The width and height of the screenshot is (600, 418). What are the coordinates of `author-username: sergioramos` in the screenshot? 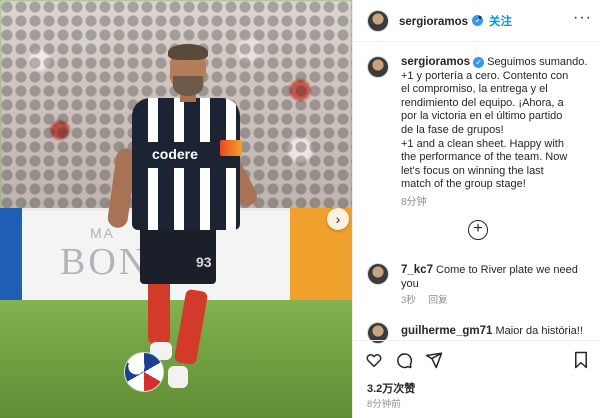 It's located at (433, 22).